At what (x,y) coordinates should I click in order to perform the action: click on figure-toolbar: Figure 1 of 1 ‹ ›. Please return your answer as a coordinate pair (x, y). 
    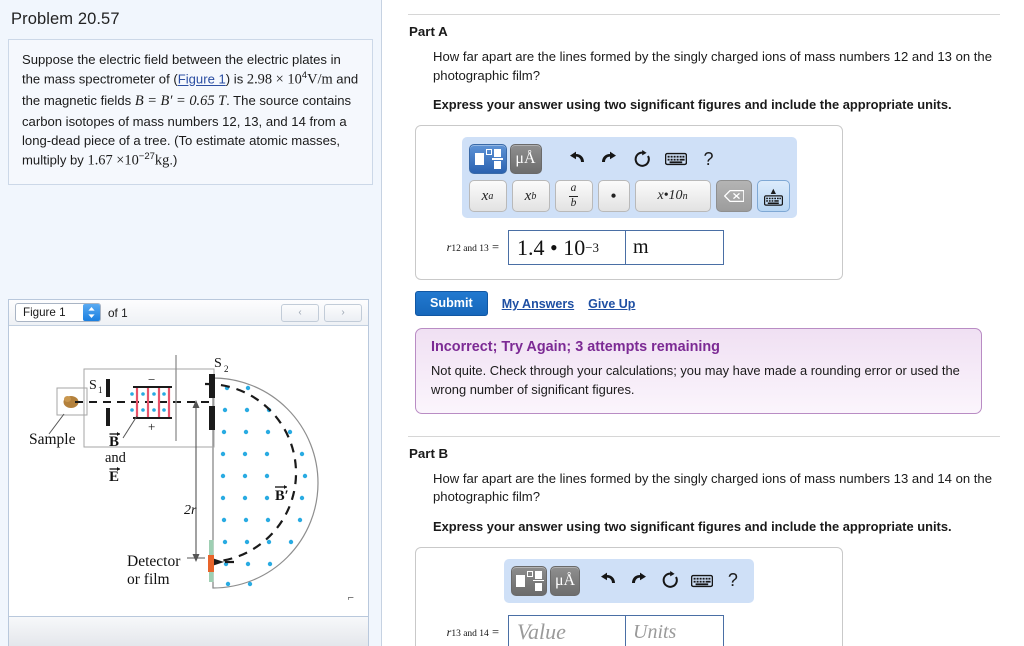
    Looking at the image, I should click on (188, 313).